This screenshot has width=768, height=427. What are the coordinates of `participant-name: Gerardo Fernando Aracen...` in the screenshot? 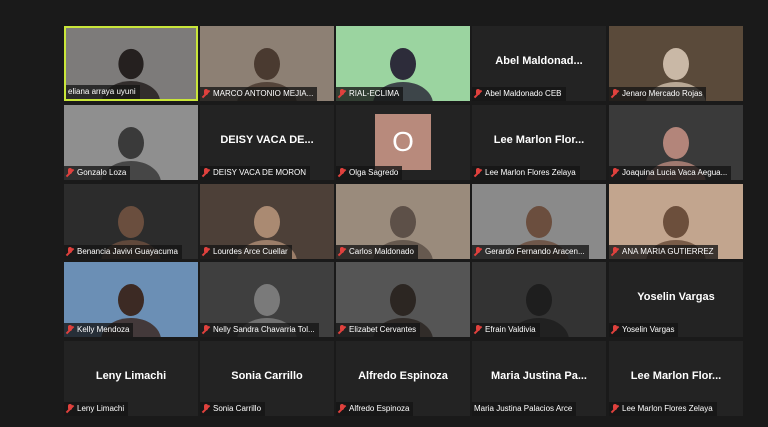 It's located at (535, 251).